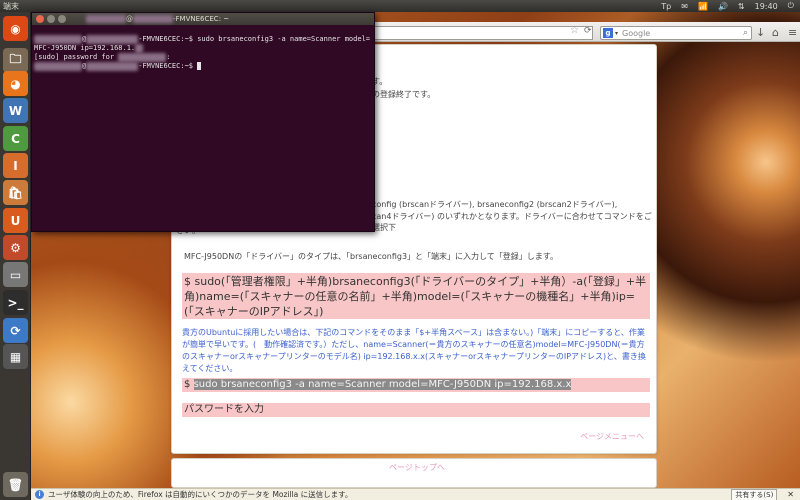  I want to click on trash-icon: 🗑, so click(15, 484).